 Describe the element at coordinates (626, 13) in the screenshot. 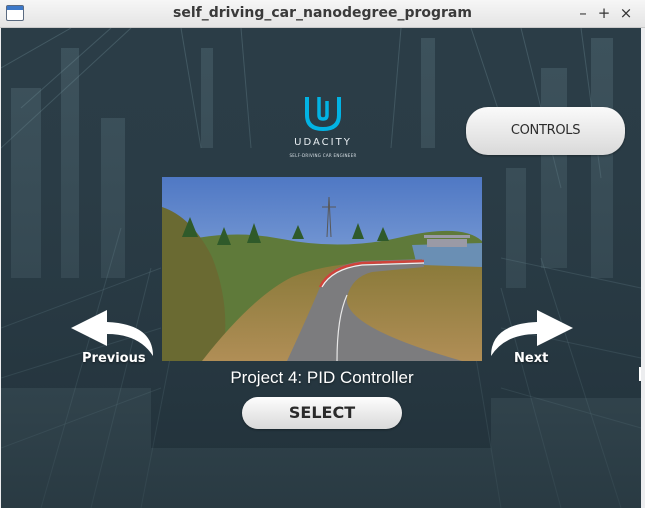

I see `close-button: ×` at that location.